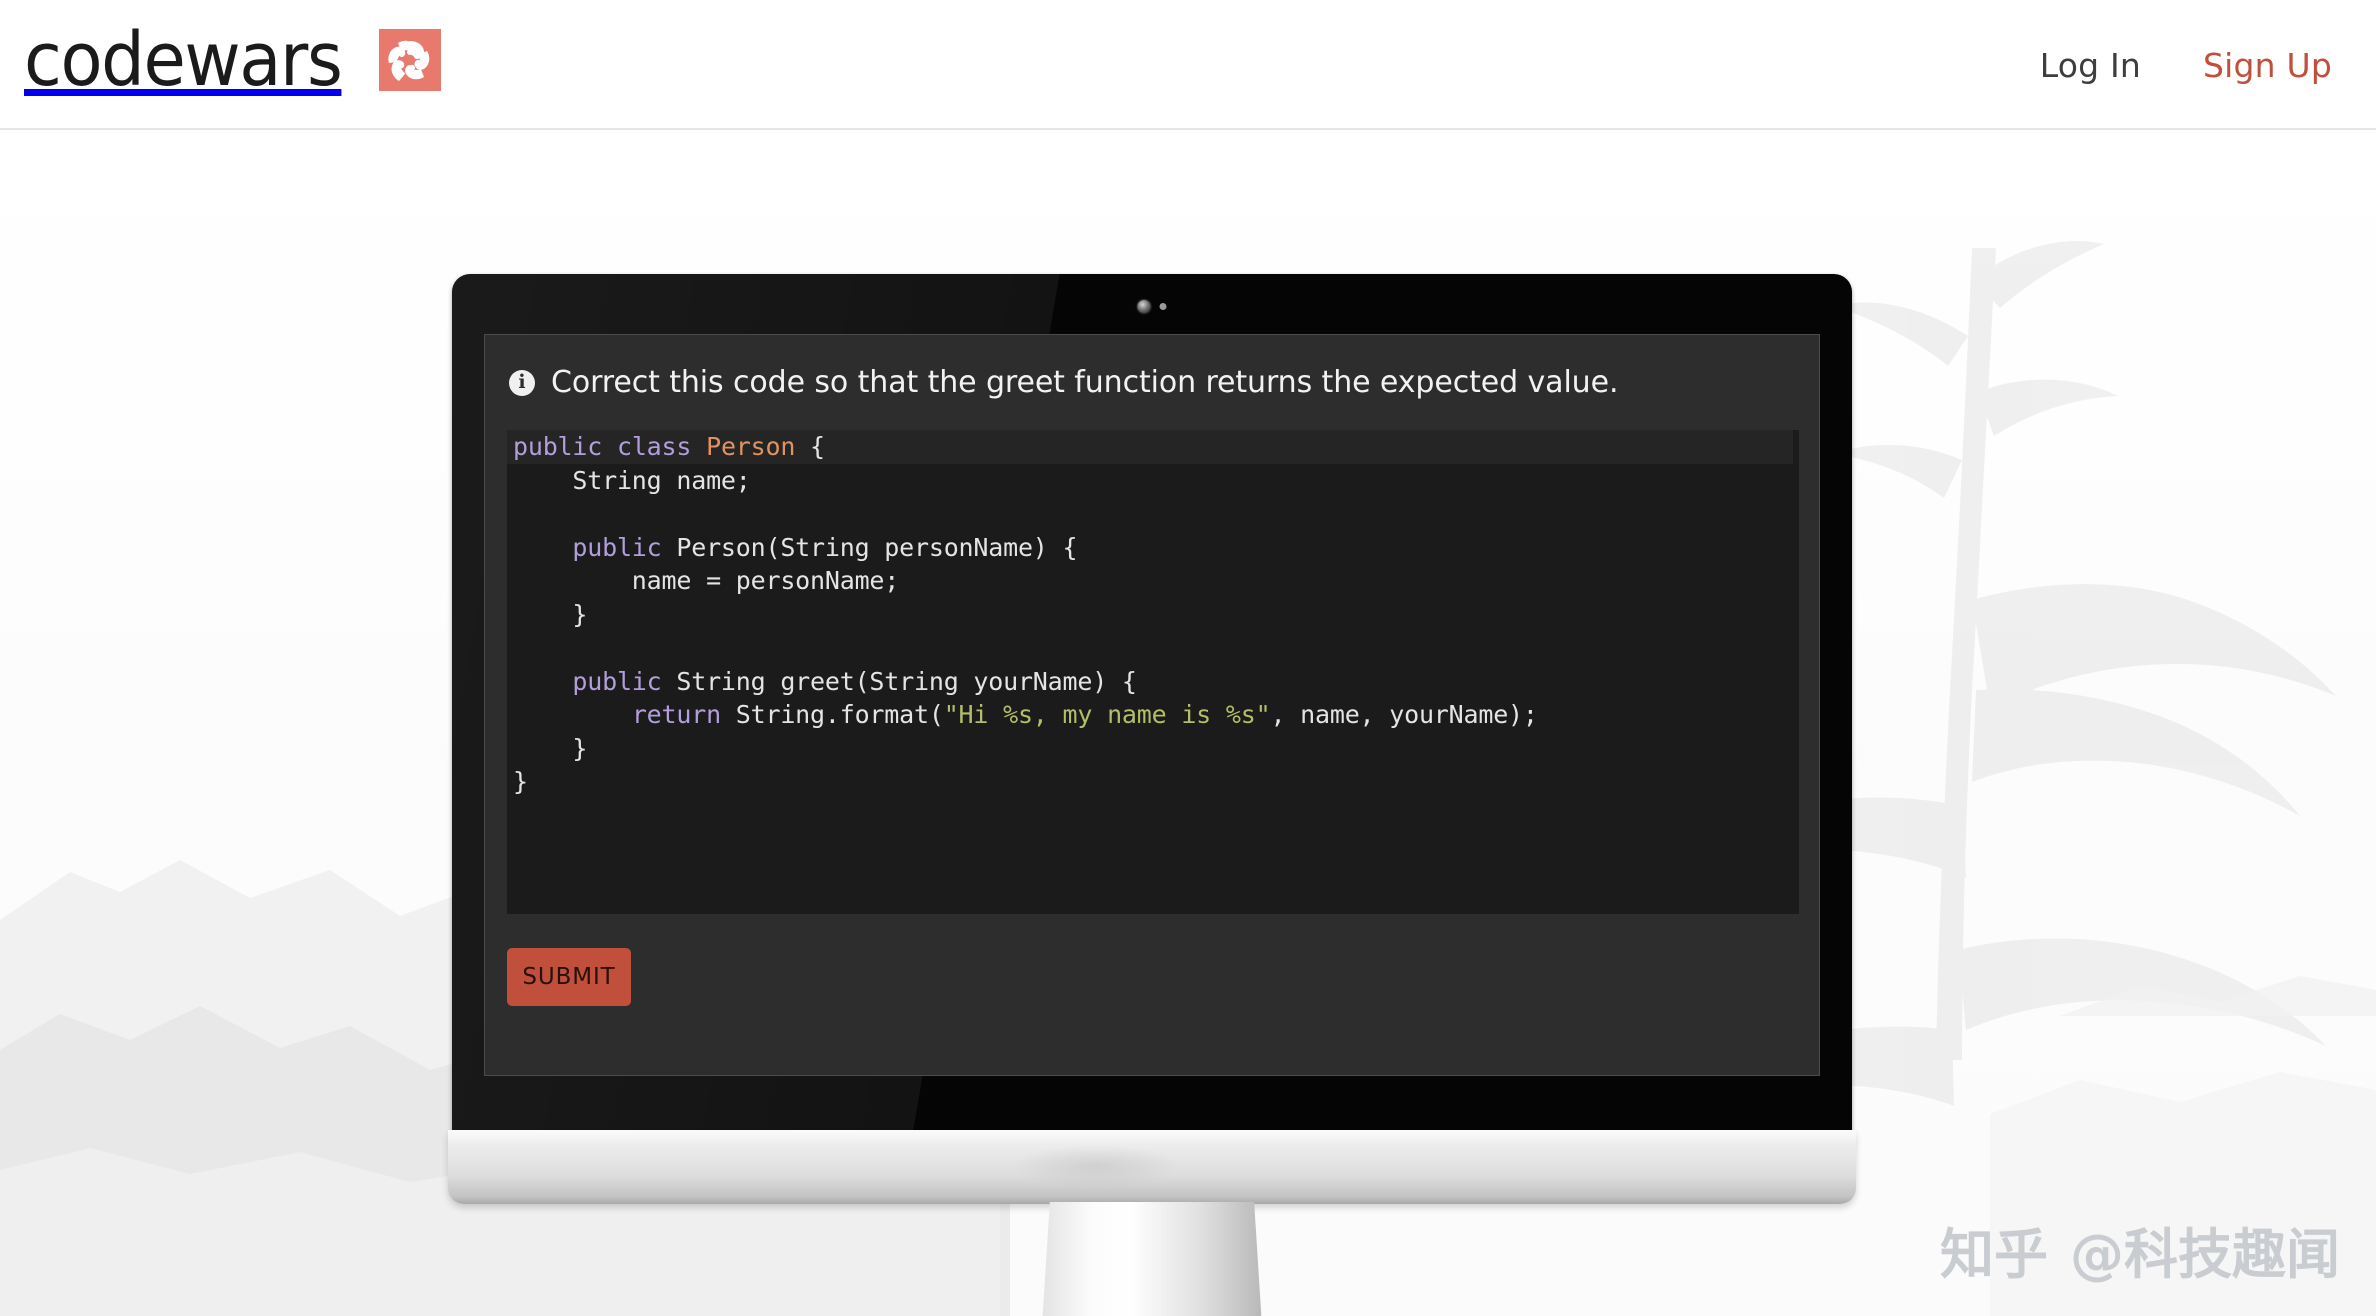  What do you see at coordinates (1188, 65) in the screenshot?
I see `site-header: codewars Log In Sign Up` at bounding box center [1188, 65].